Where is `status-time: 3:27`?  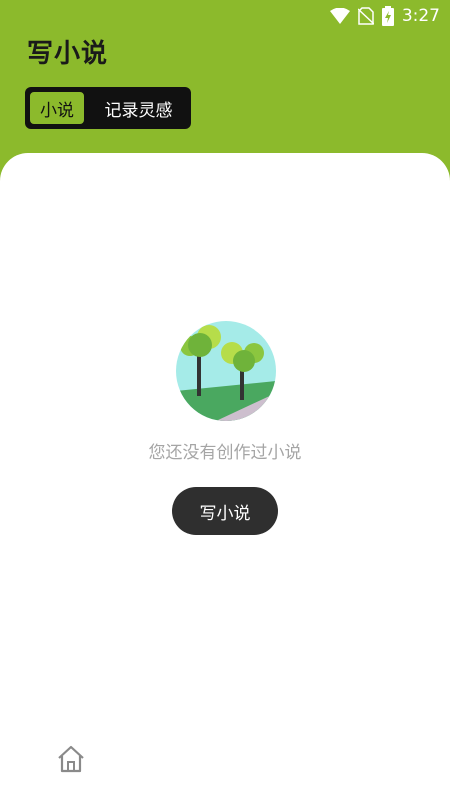 status-time: 3:27 is located at coordinates (420, 16).